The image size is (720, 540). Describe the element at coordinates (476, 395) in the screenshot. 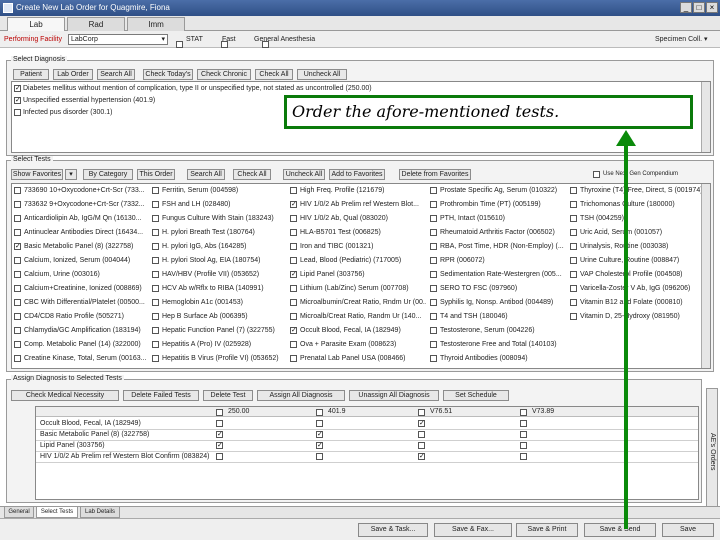

I see `set-schedule-button: Set Schedule` at that location.